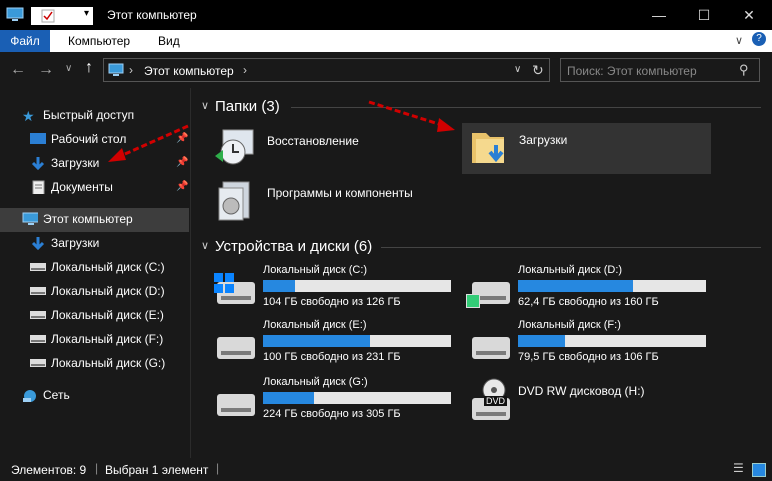  I want to click on sidebar-item-drive-c: Локальный диск (C:), so click(94, 268).